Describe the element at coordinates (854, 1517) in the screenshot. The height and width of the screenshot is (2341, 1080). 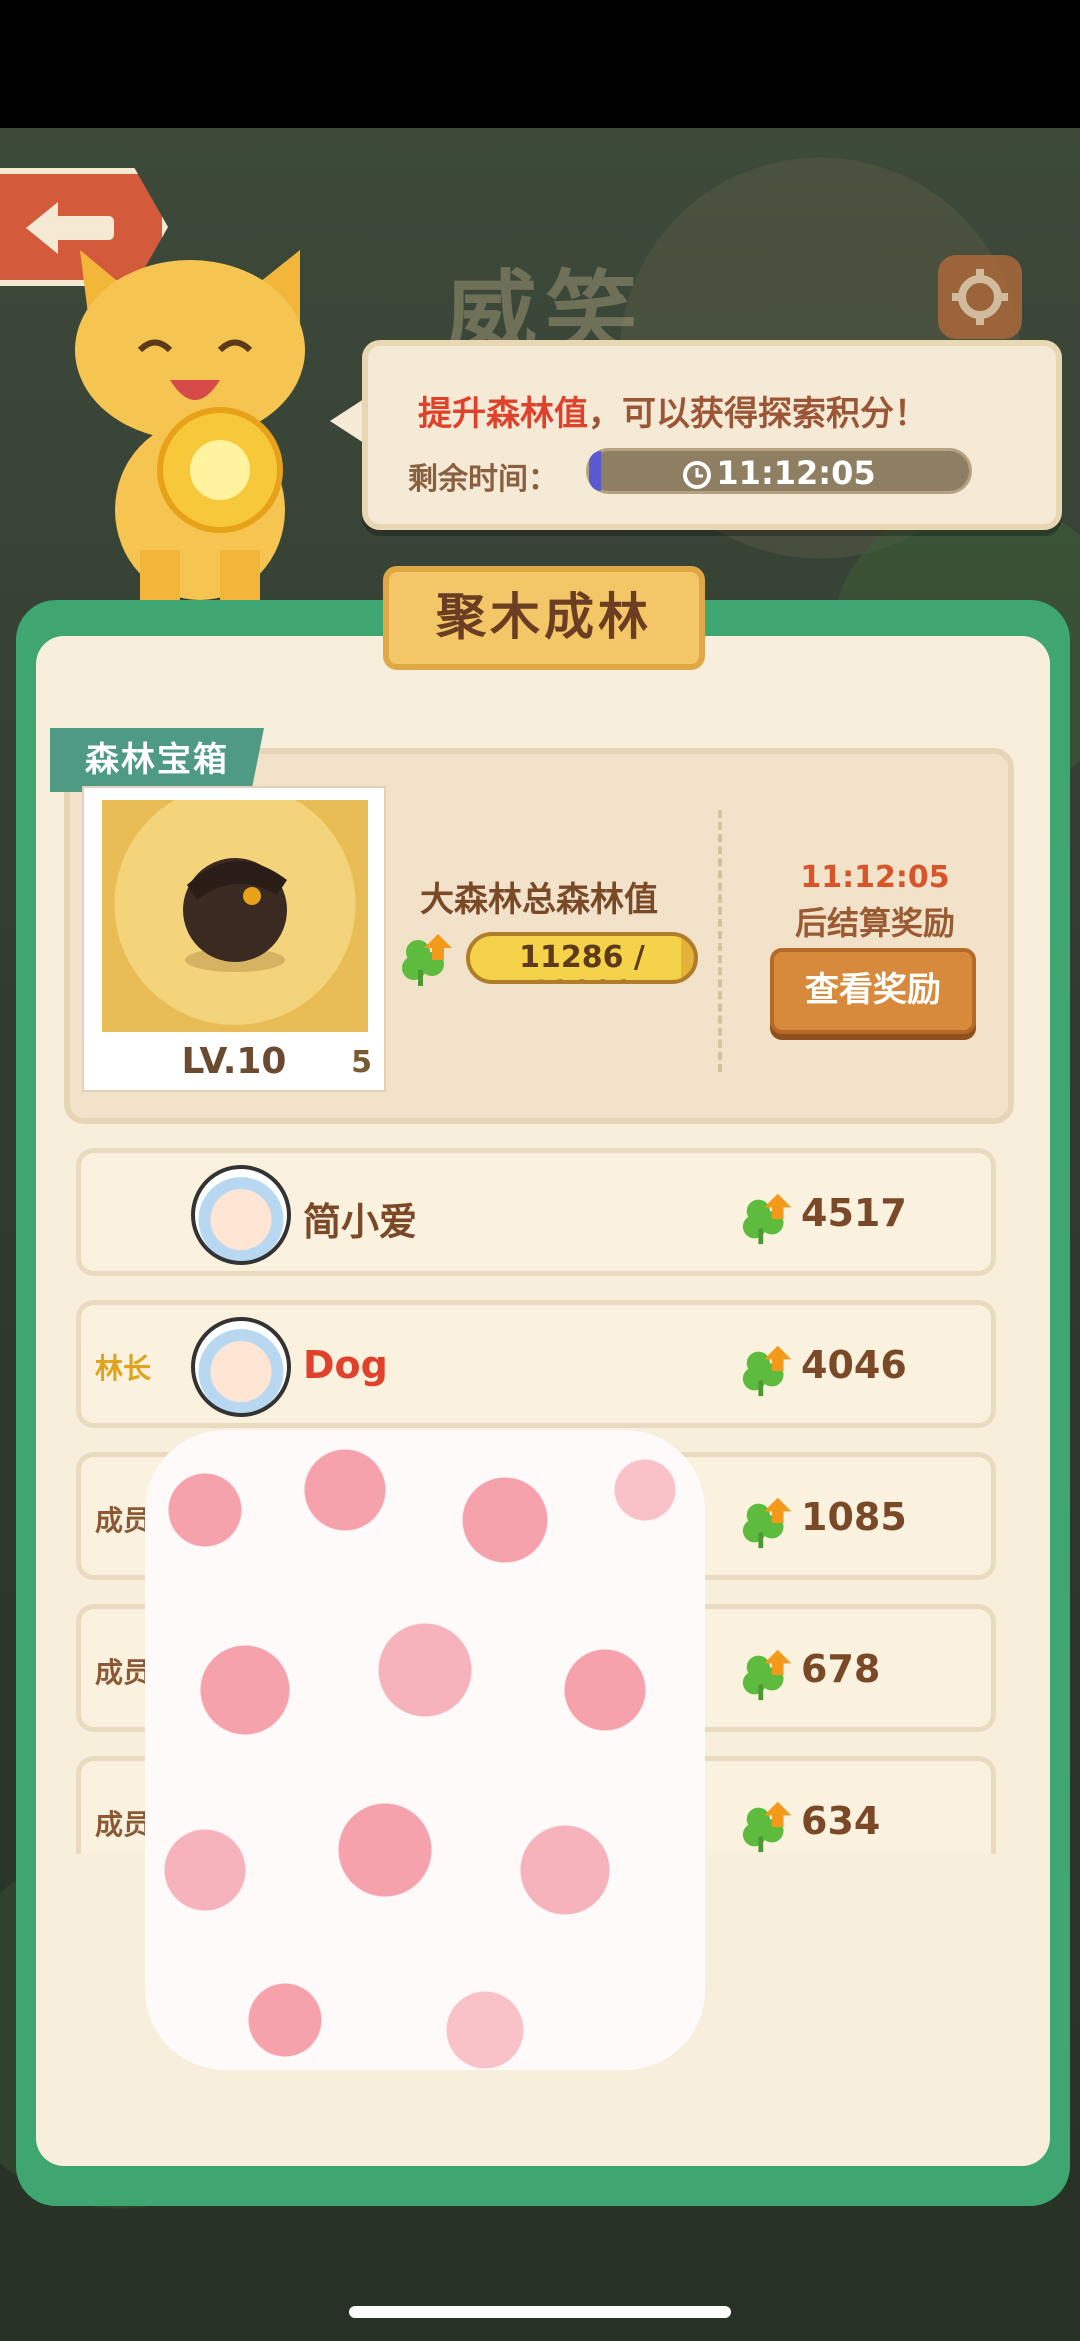
I see `member-score: 1085` at that location.